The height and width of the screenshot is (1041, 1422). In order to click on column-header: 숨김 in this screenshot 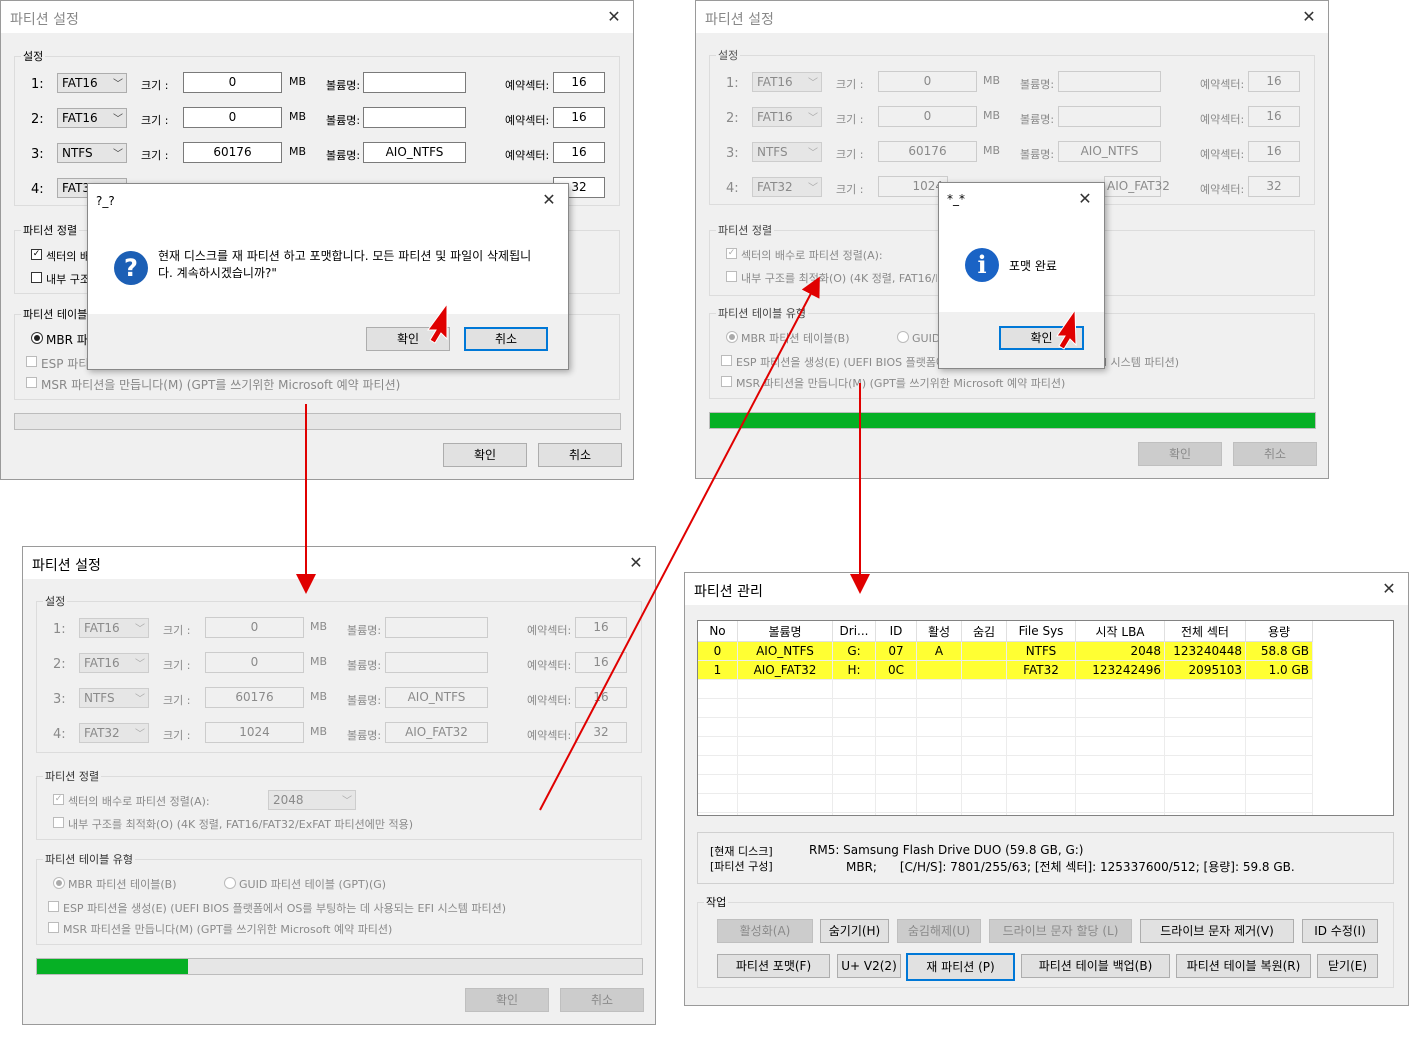, I will do `click(984, 631)`.